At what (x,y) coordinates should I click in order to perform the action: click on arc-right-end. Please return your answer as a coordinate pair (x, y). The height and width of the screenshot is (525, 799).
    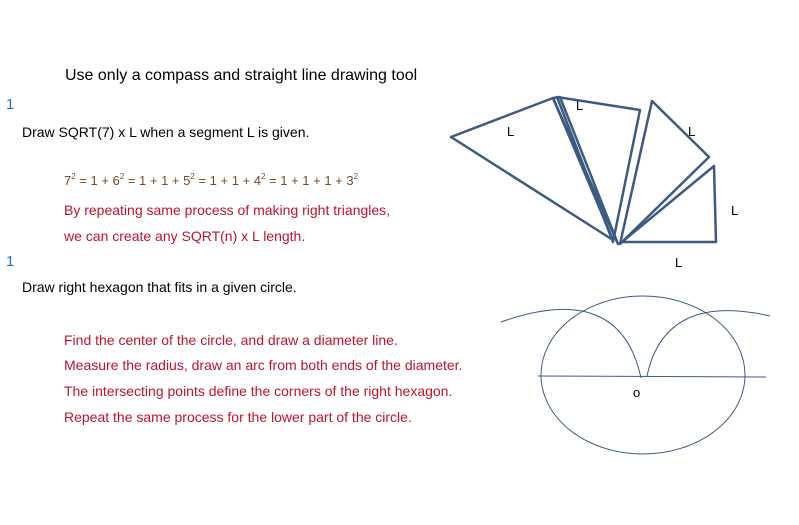
    Looking at the image, I should click on (708, 343).